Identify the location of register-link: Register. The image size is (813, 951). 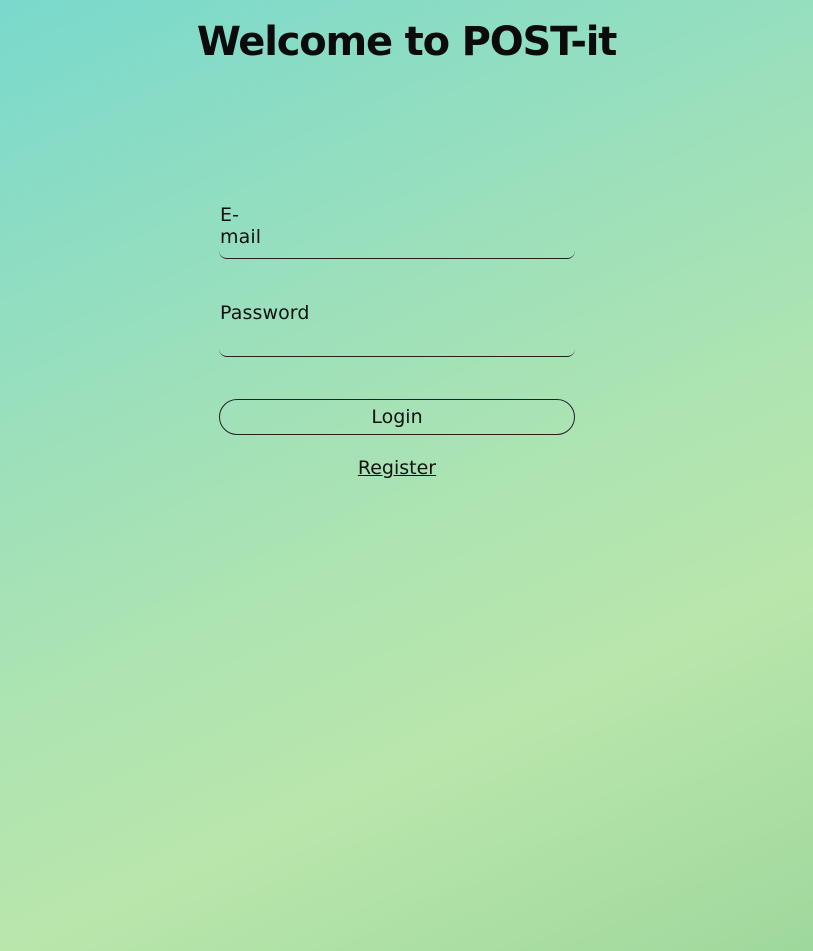
(397, 468).